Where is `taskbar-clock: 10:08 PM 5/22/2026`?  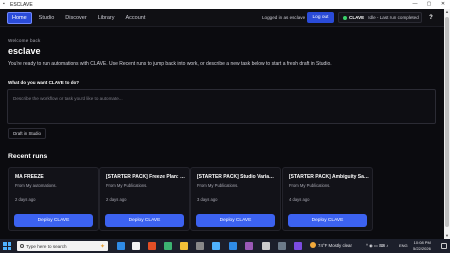 taskbar-clock: 10:08 PM 5/22/2026 is located at coordinates (422, 245).